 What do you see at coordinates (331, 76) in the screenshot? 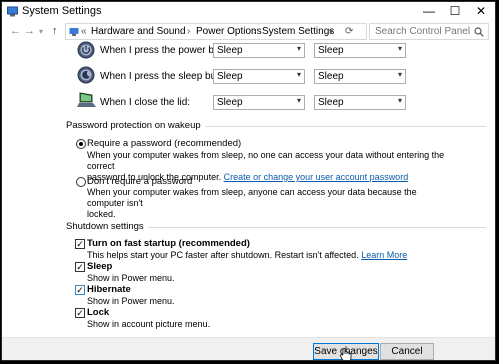
I see `sleep-button-plugged-in-value: Sleep` at bounding box center [331, 76].